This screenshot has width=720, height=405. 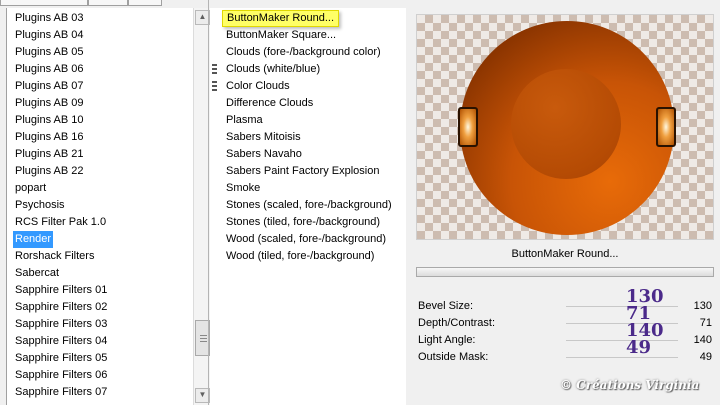 What do you see at coordinates (49, 137) in the screenshot?
I see `category-item: Plugins AB 16` at bounding box center [49, 137].